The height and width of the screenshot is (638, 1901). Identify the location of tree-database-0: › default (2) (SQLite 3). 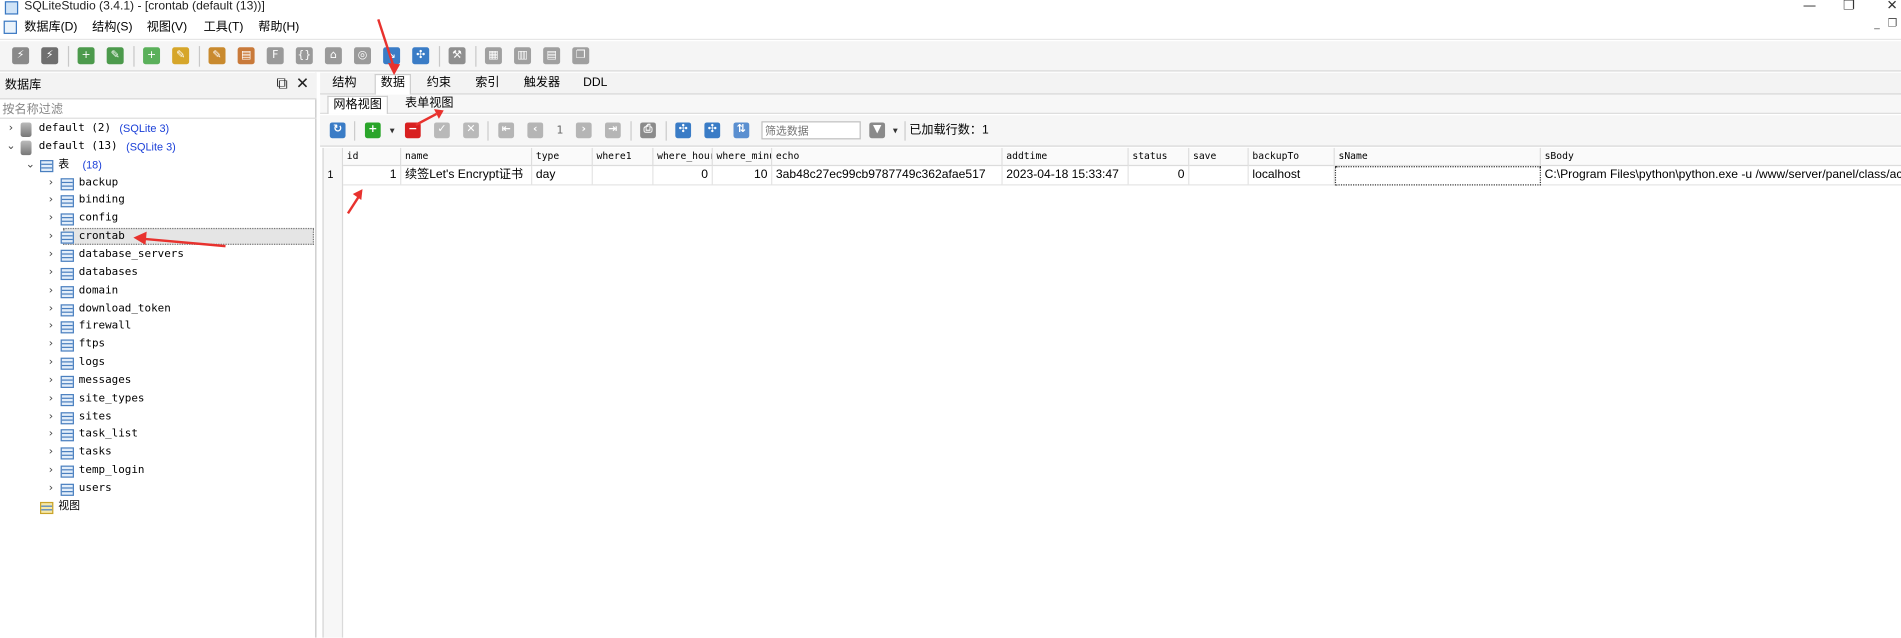
(158, 129).